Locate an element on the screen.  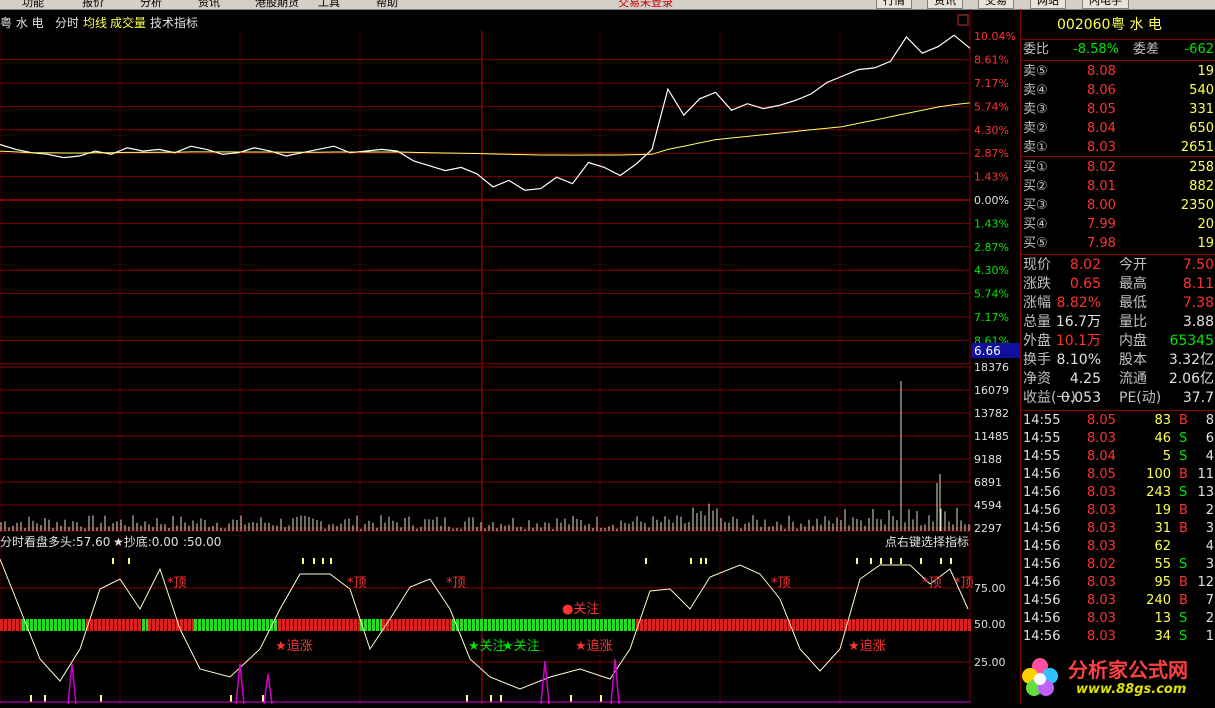
logo: 分析家公式网 www.88gs.com is located at coordinates (1116, 675).